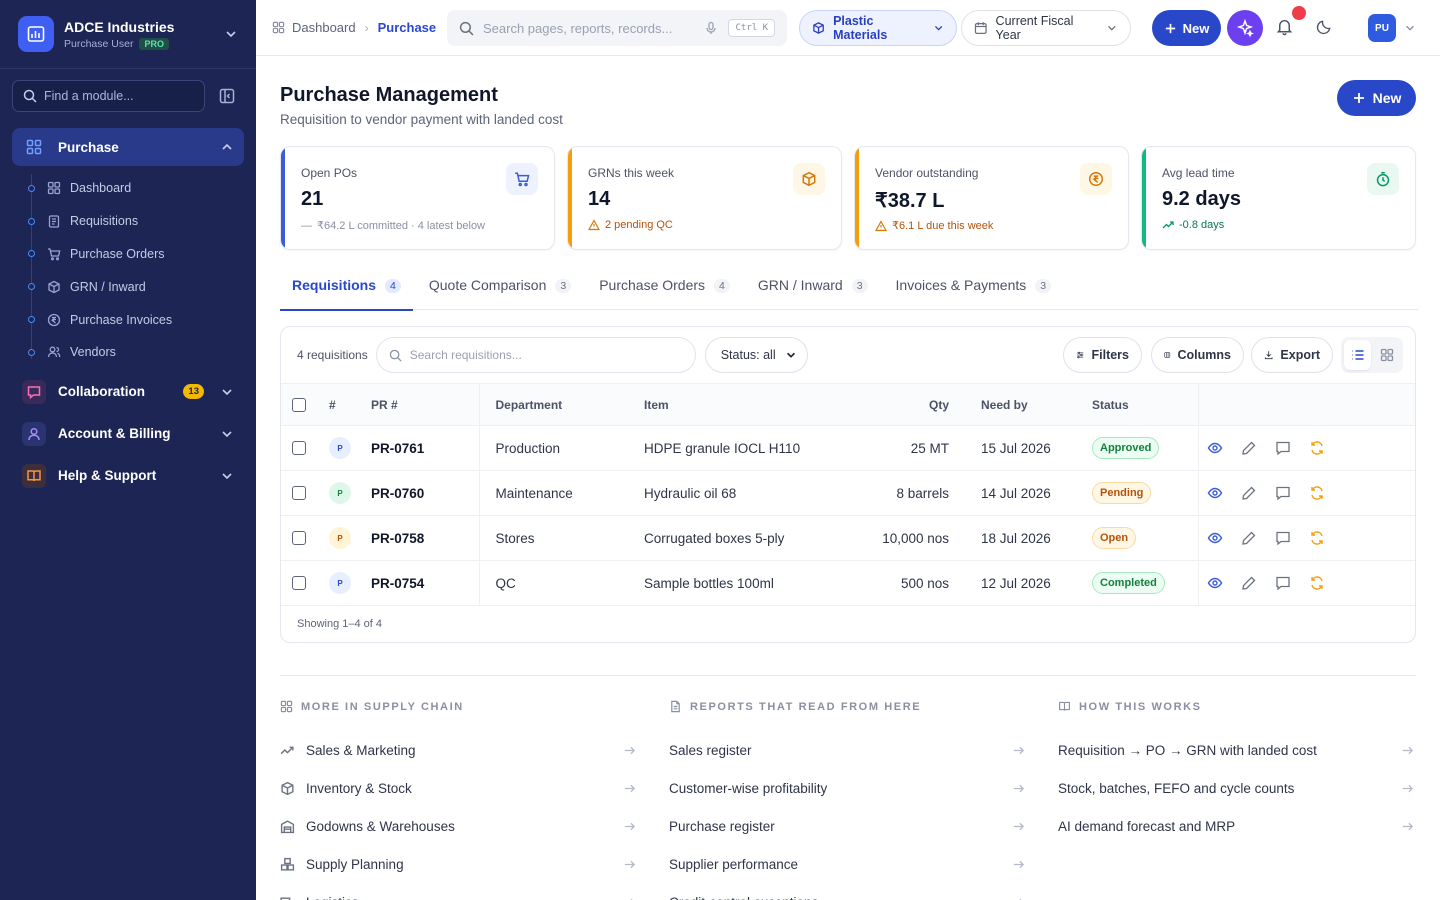 The width and height of the screenshot is (1440, 900). What do you see at coordinates (1139, 404) in the screenshot?
I see `column-header-status: Status` at bounding box center [1139, 404].